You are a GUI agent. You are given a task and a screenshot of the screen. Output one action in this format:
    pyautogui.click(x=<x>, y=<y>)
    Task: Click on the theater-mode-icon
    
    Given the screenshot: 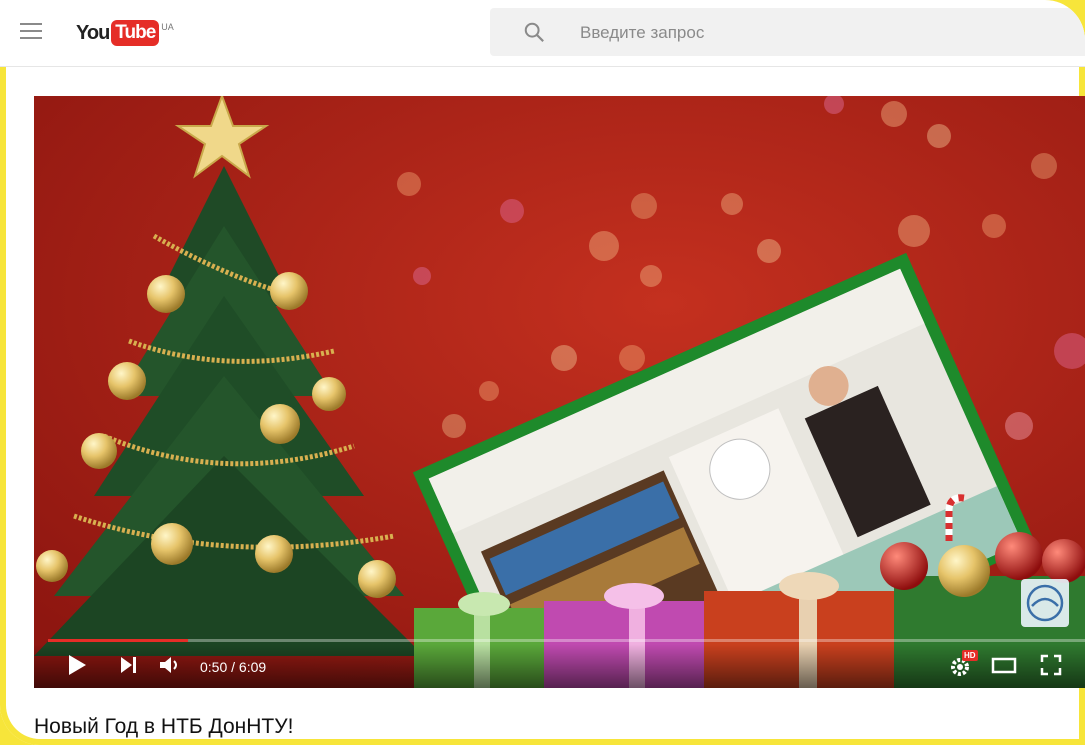 What is the action you would take?
    pyautogui.click(x=1004, y=665)
    